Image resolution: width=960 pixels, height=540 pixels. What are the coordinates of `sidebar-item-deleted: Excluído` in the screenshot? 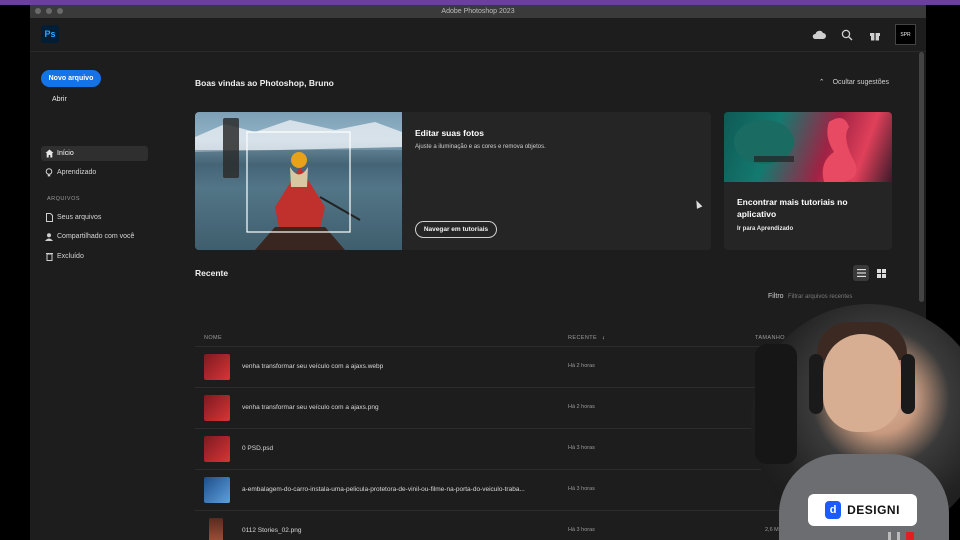 It's located at (94, 256).